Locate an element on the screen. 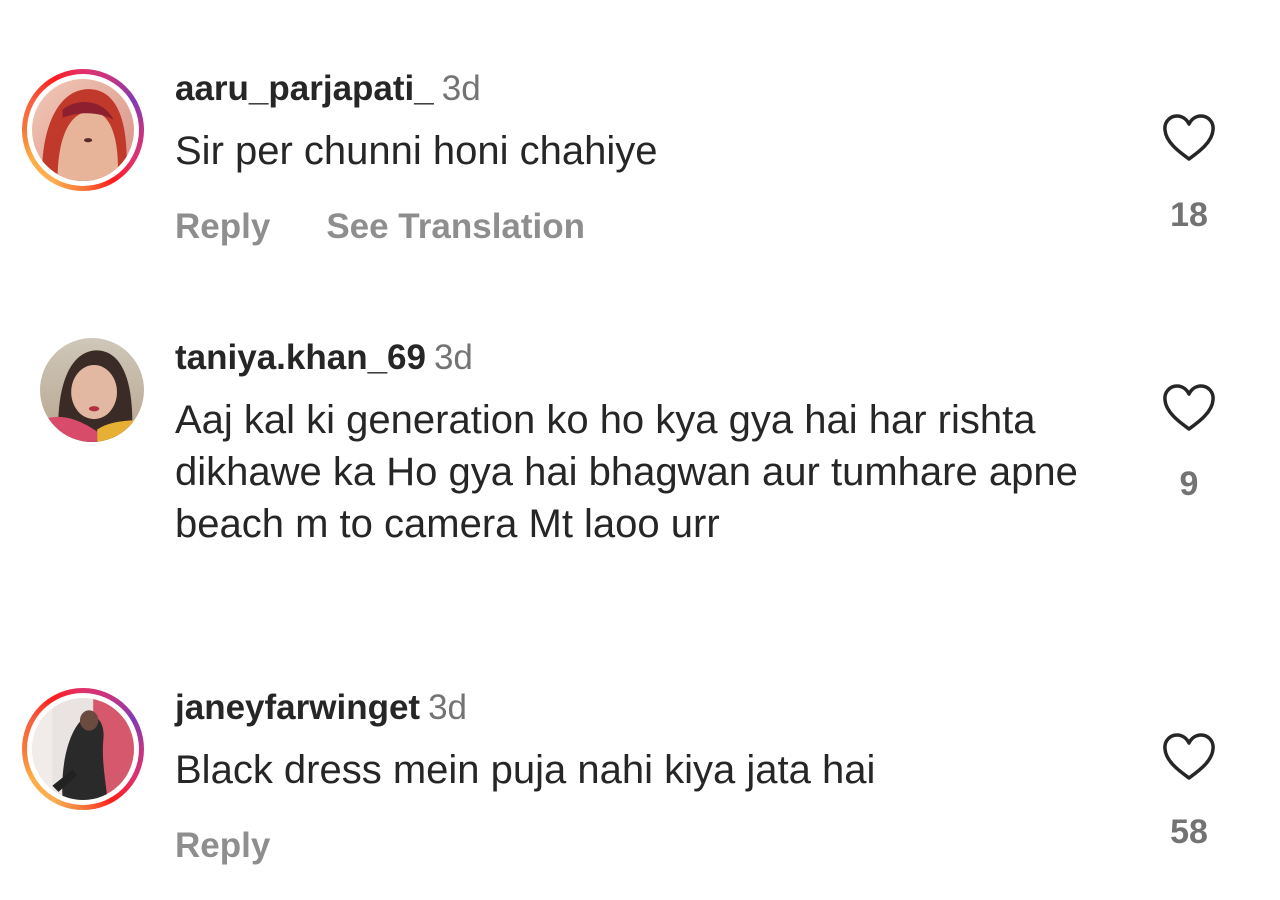  comment-username: taniya.khan_69 3d is located at coordinates (324, 358).